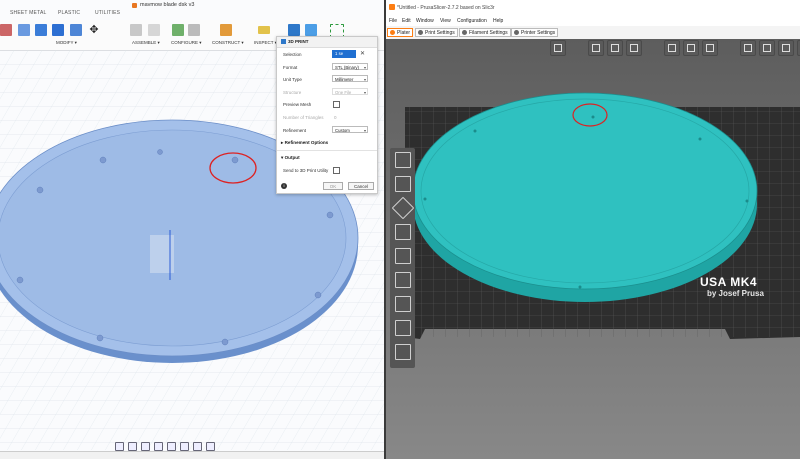 The width and height of the screenshot is (800, 459). Describe the element at coordinates (403, 328) in the screenshot. I see `measure-icon` at that location.